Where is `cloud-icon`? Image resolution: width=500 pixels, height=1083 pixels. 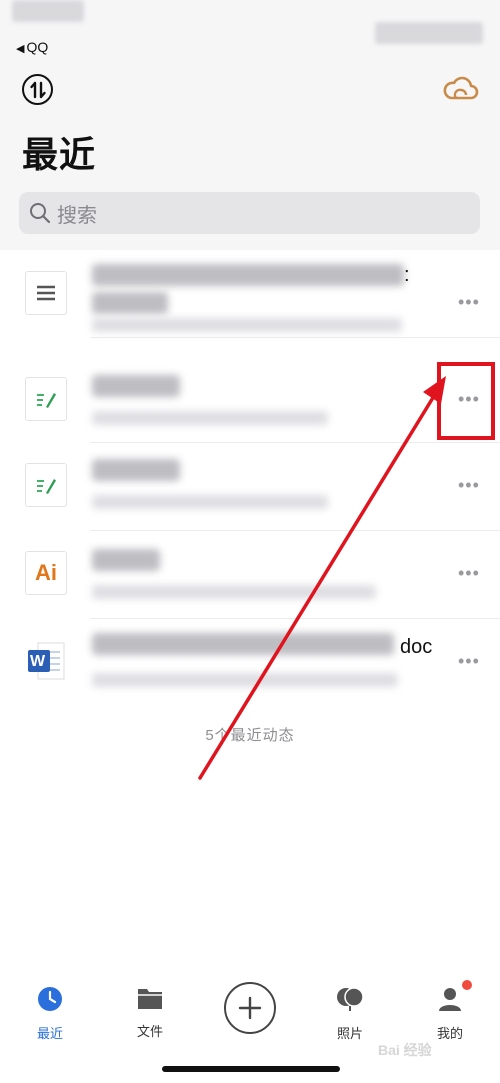 cloud-icon is located at coordinates (461, 88).